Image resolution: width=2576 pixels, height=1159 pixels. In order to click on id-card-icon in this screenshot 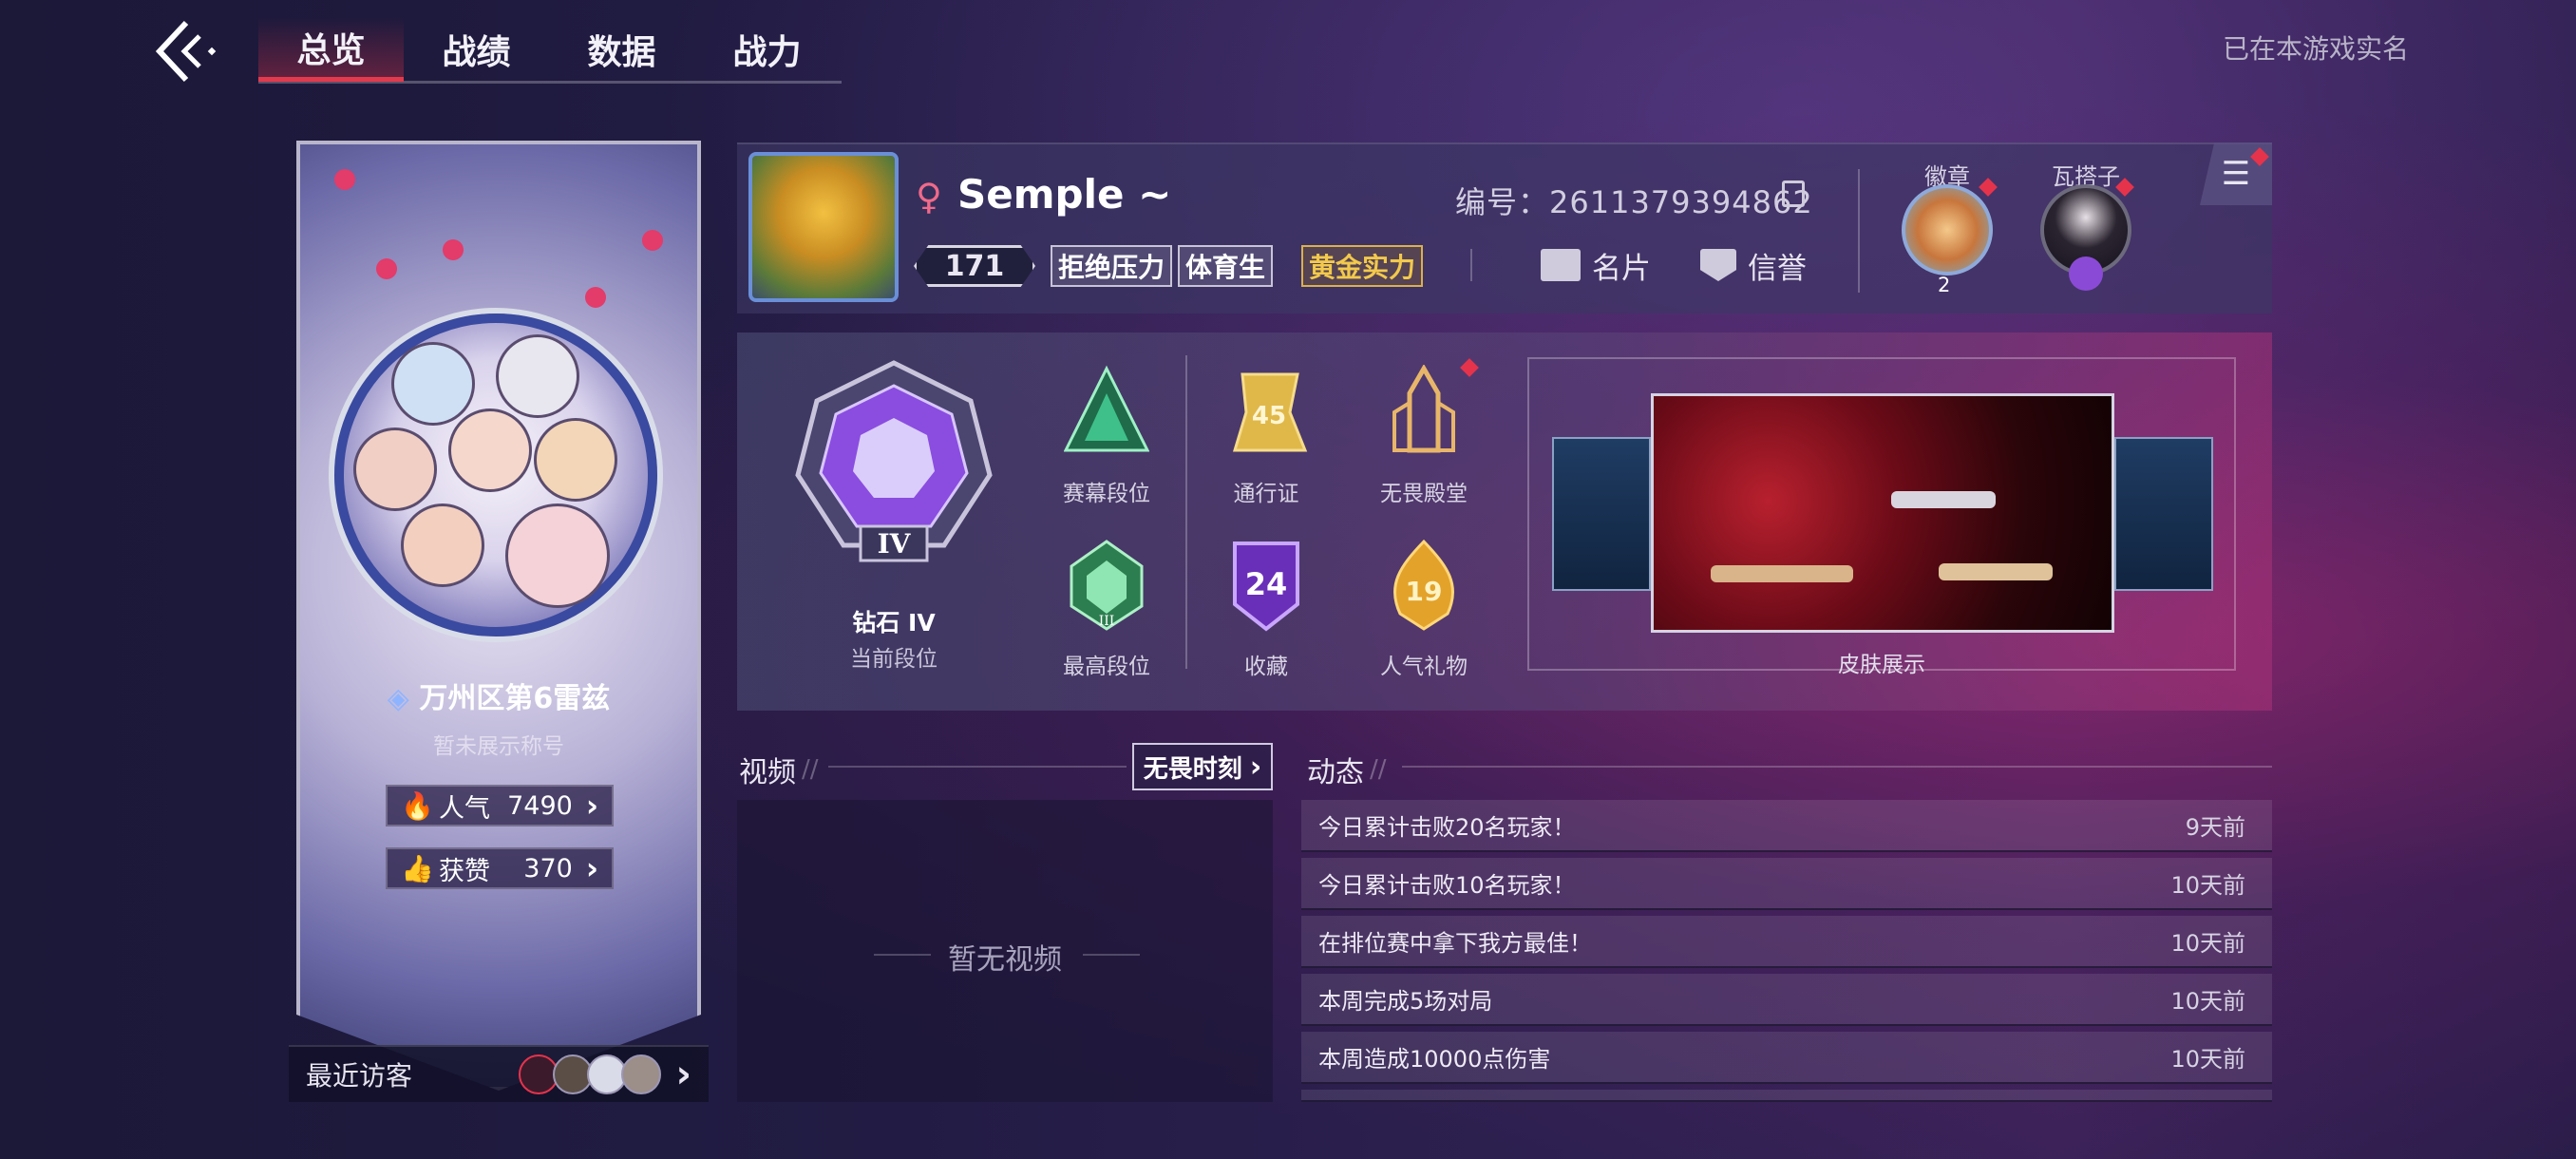, I will do `click(1561, 265)`.